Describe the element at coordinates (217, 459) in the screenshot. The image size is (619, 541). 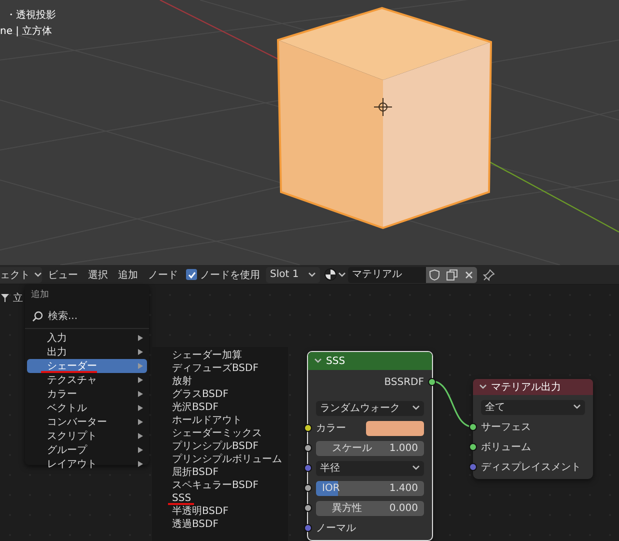
I see `menu-item: プリンシプルボリューム` at that location.